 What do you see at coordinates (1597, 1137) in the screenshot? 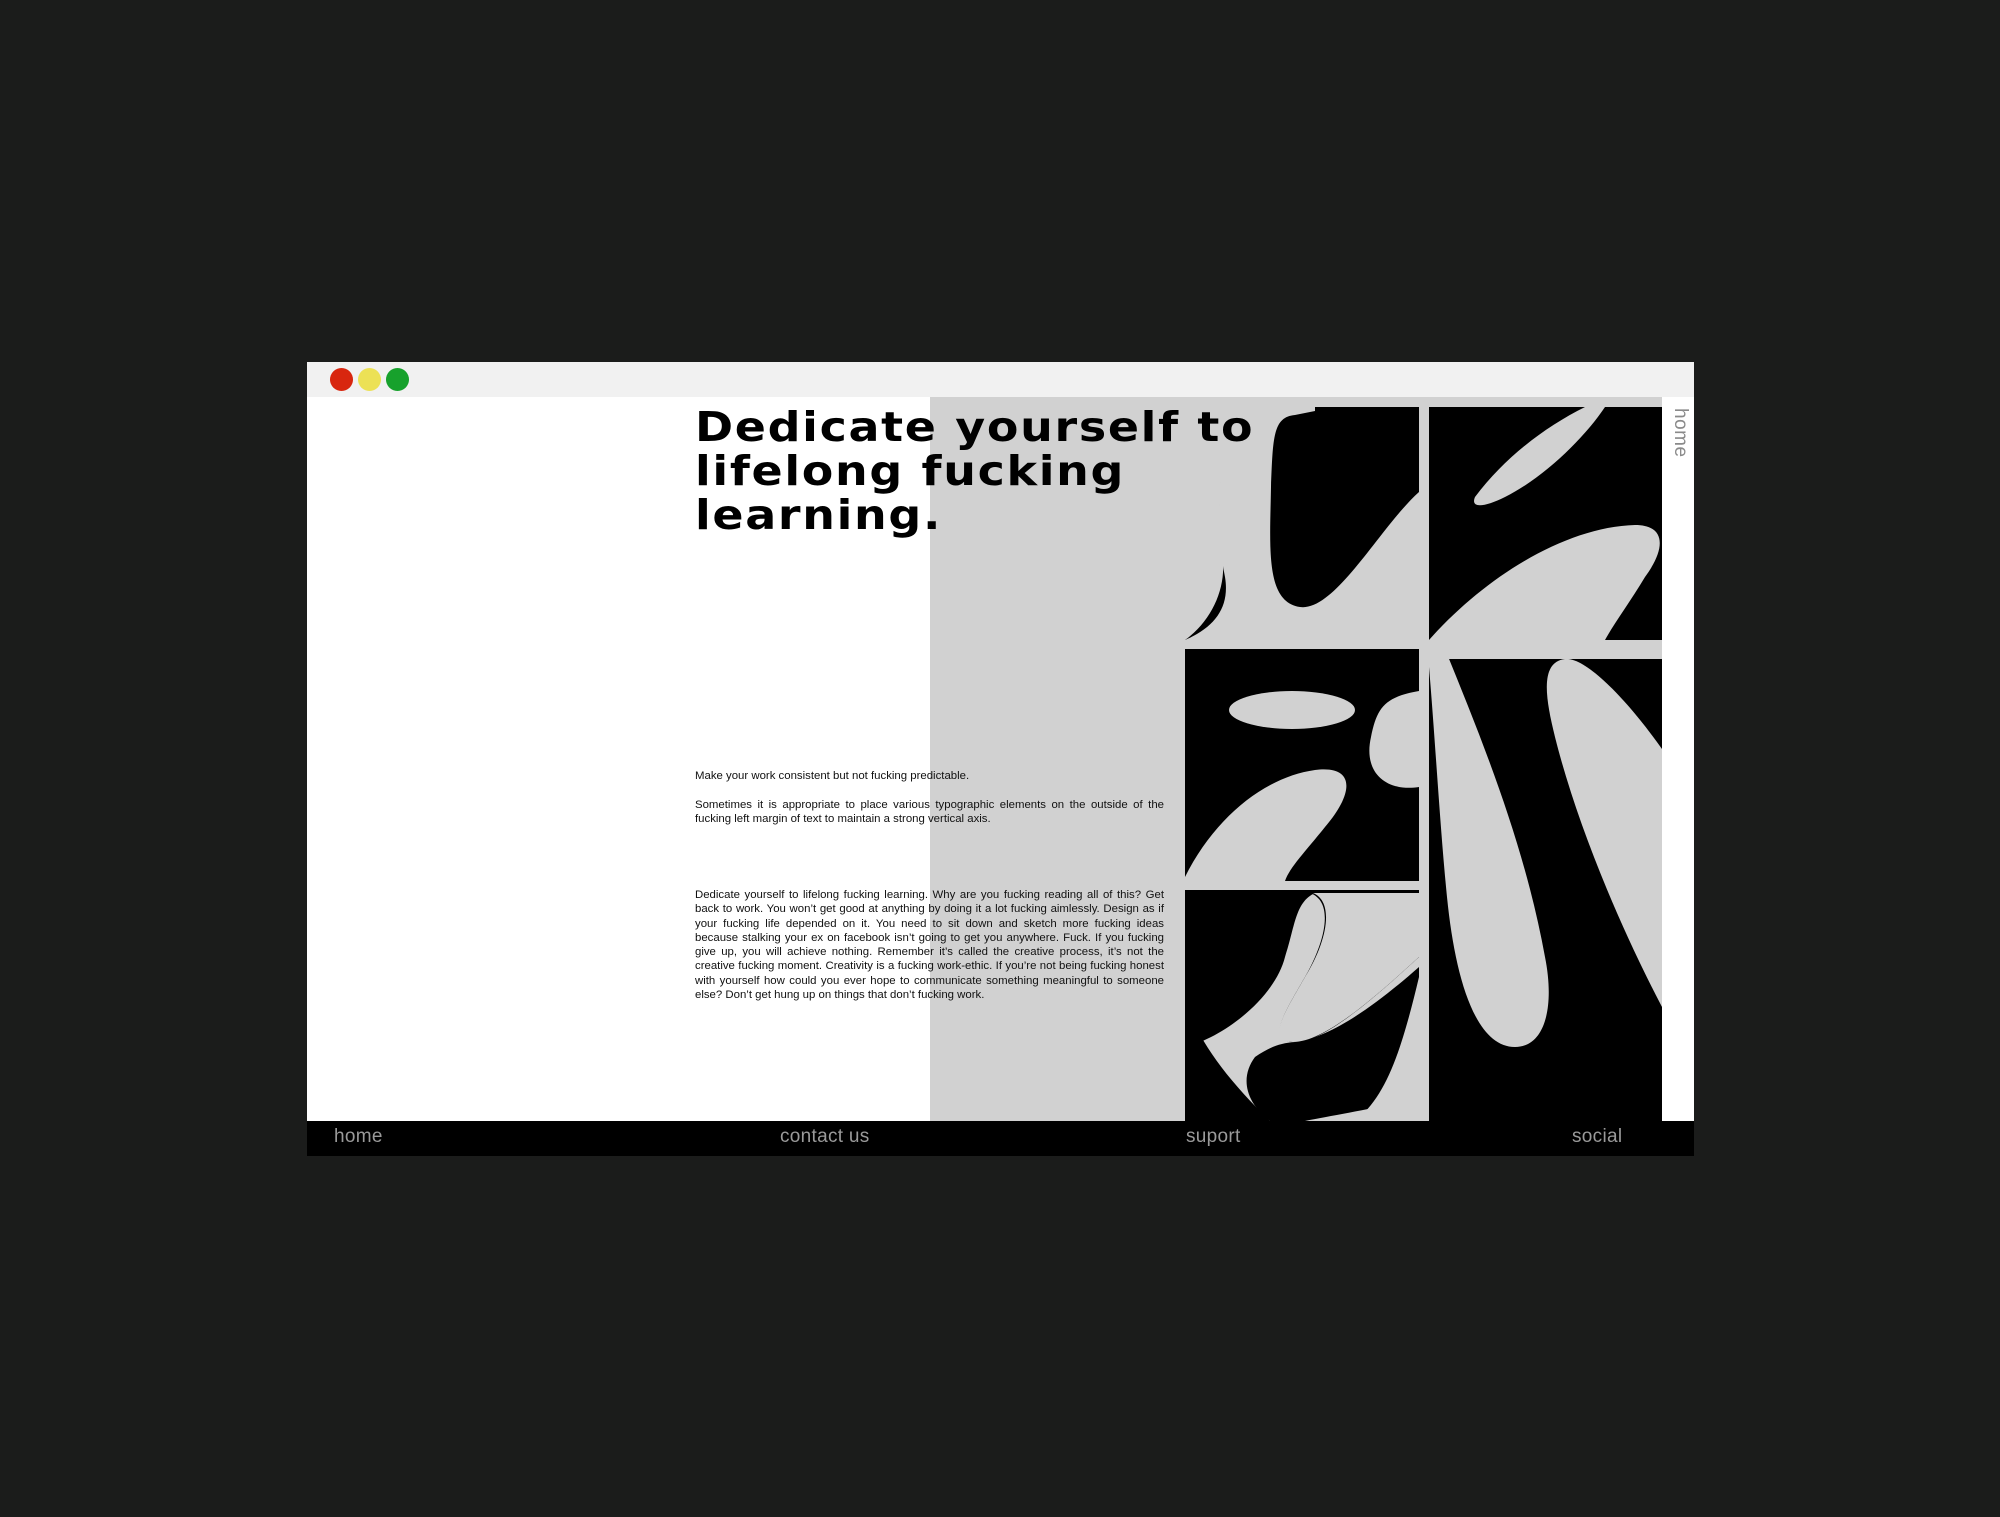
I see `footer-social-link: social` at bounding box center [1597, 1137].